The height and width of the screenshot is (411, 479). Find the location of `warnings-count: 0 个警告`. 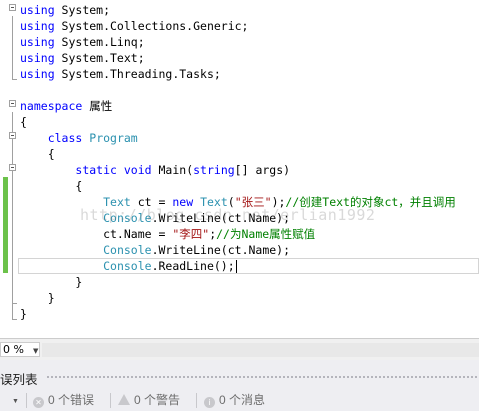

warnings-count: 0 个警告 is located at coordinates (157, 400).